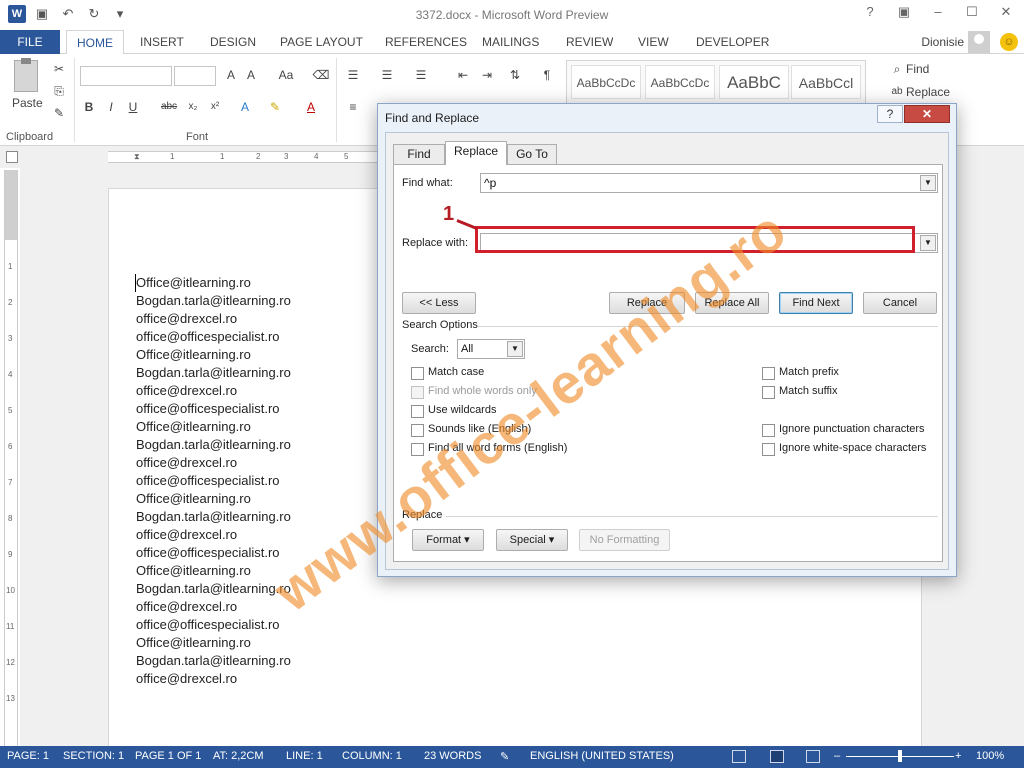  I want to click on tab-file: FILE, so click(30, 42).